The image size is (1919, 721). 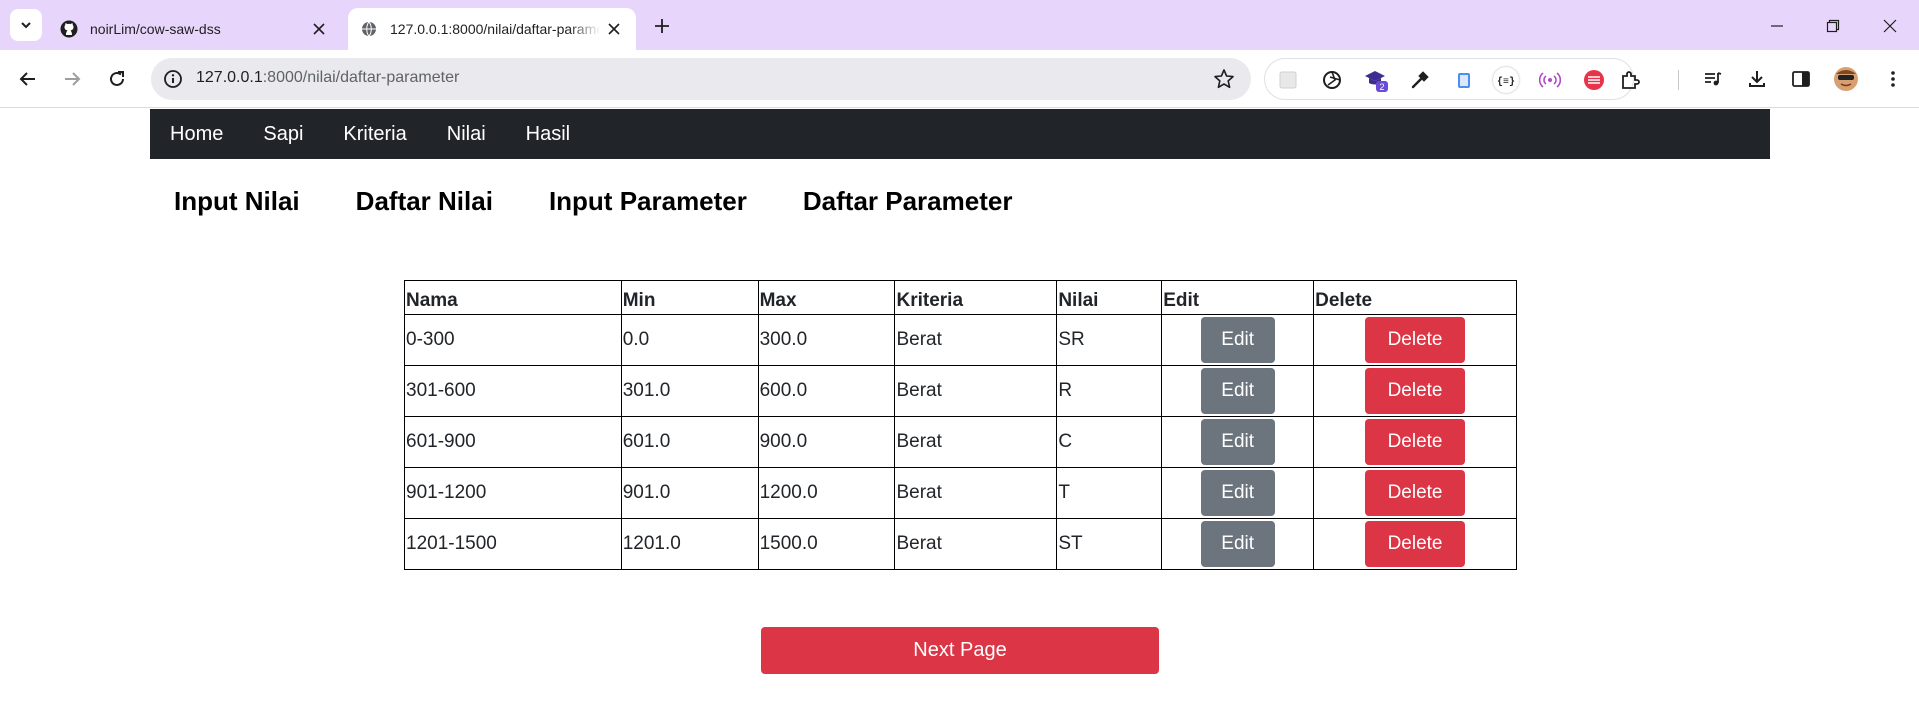 What do you see at coordinates (173, 79) in the screenshot?
I see `site-info-icon` at bounding box center [173, 79].